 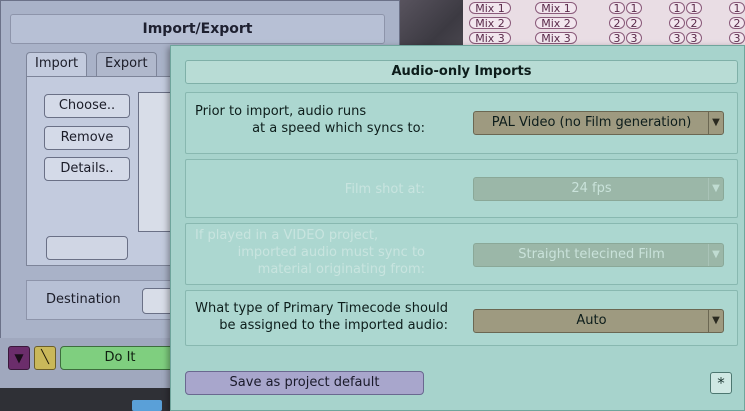 What do you see at coordinates (490, 23) in the screenshot?
I see `mix-button-2a: Mix 2` at bounding box center [490, 23].